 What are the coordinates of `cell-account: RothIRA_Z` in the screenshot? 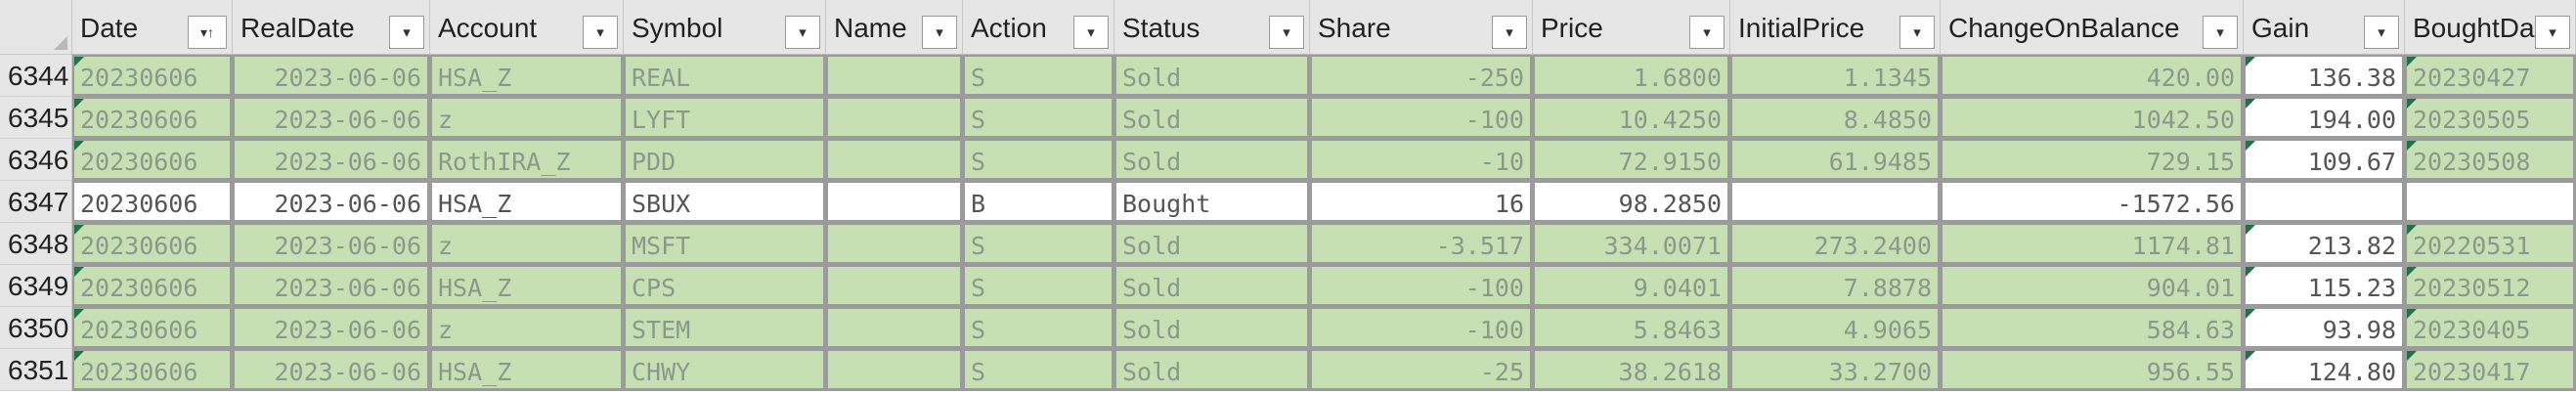 It's located at (527, 160).